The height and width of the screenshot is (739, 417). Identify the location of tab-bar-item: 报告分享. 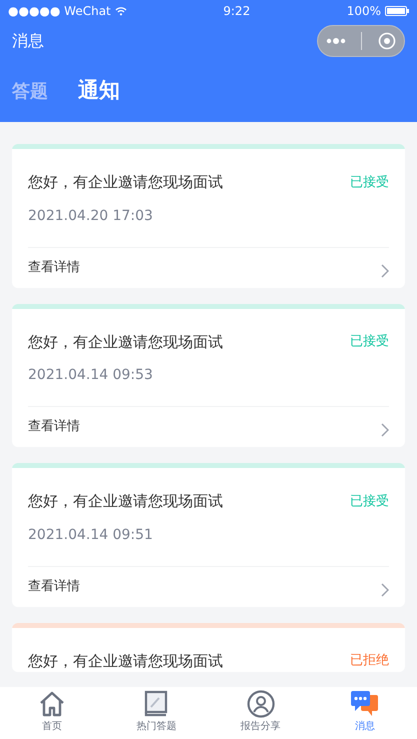
(260, 713).